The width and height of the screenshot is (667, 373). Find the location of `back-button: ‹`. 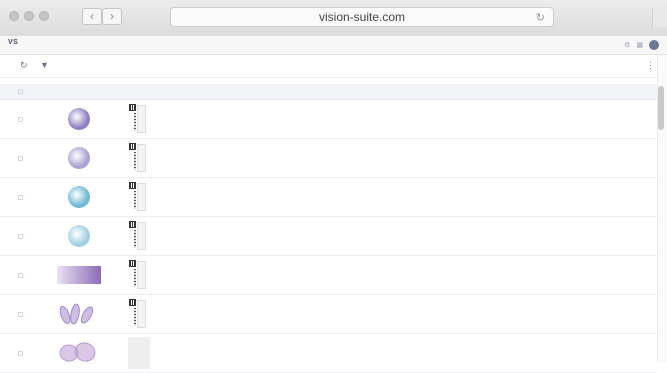

back-button: ‹ is located at coordinates (92, 16).